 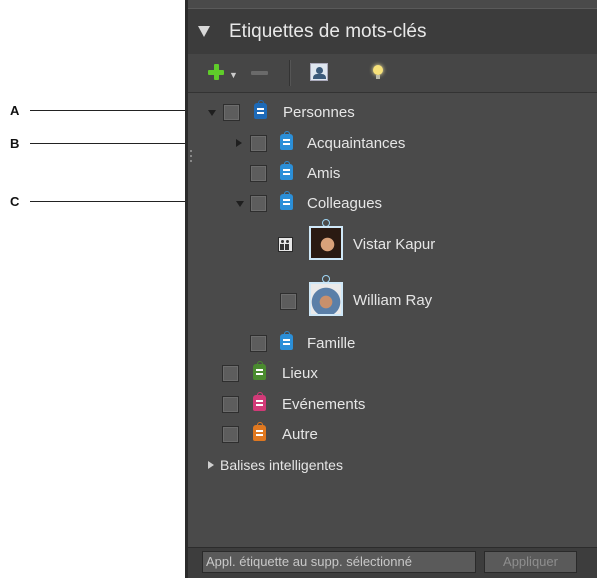 I want to click on people-recognition-icon, so click(x=319, y=72).